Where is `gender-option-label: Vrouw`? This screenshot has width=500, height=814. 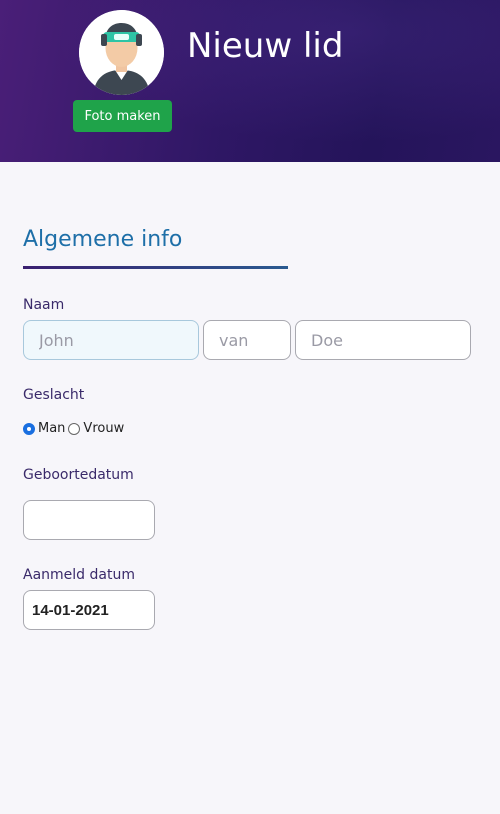 gender-option-label: Vrouw is located at coordinates (104, 428).